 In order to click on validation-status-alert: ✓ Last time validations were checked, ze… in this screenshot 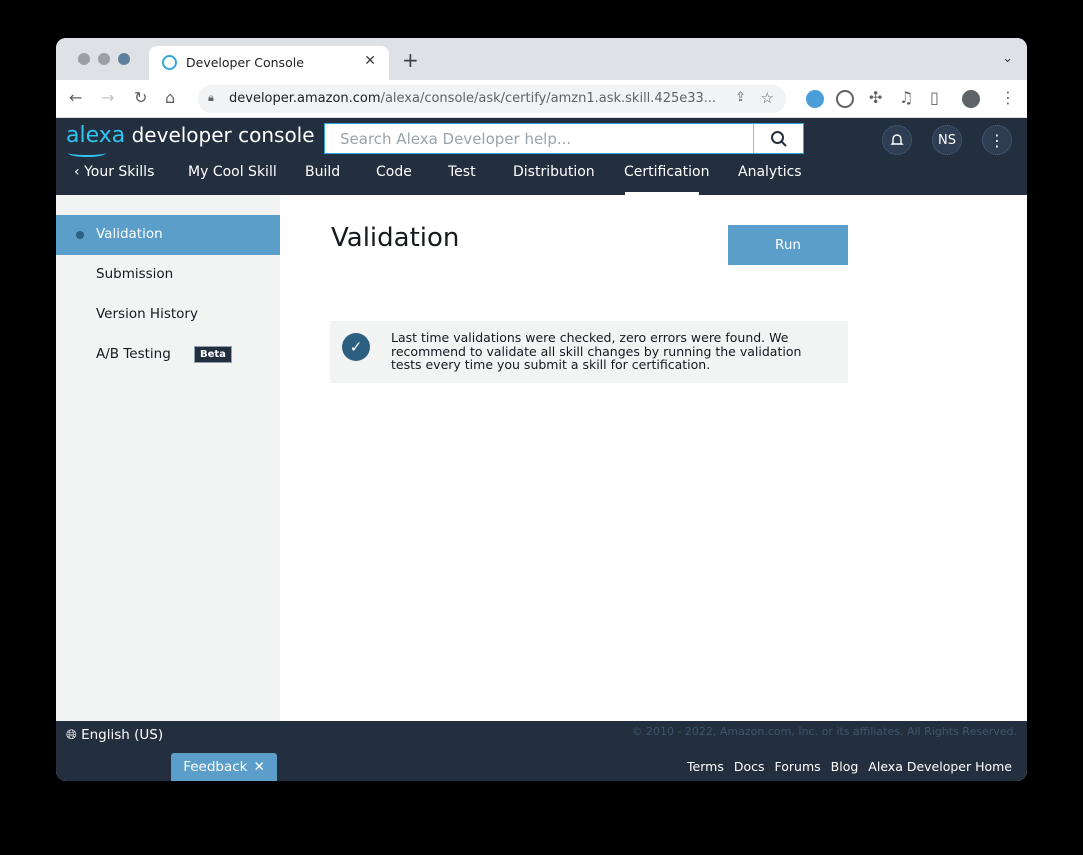, I will do `click(589, 352)`.